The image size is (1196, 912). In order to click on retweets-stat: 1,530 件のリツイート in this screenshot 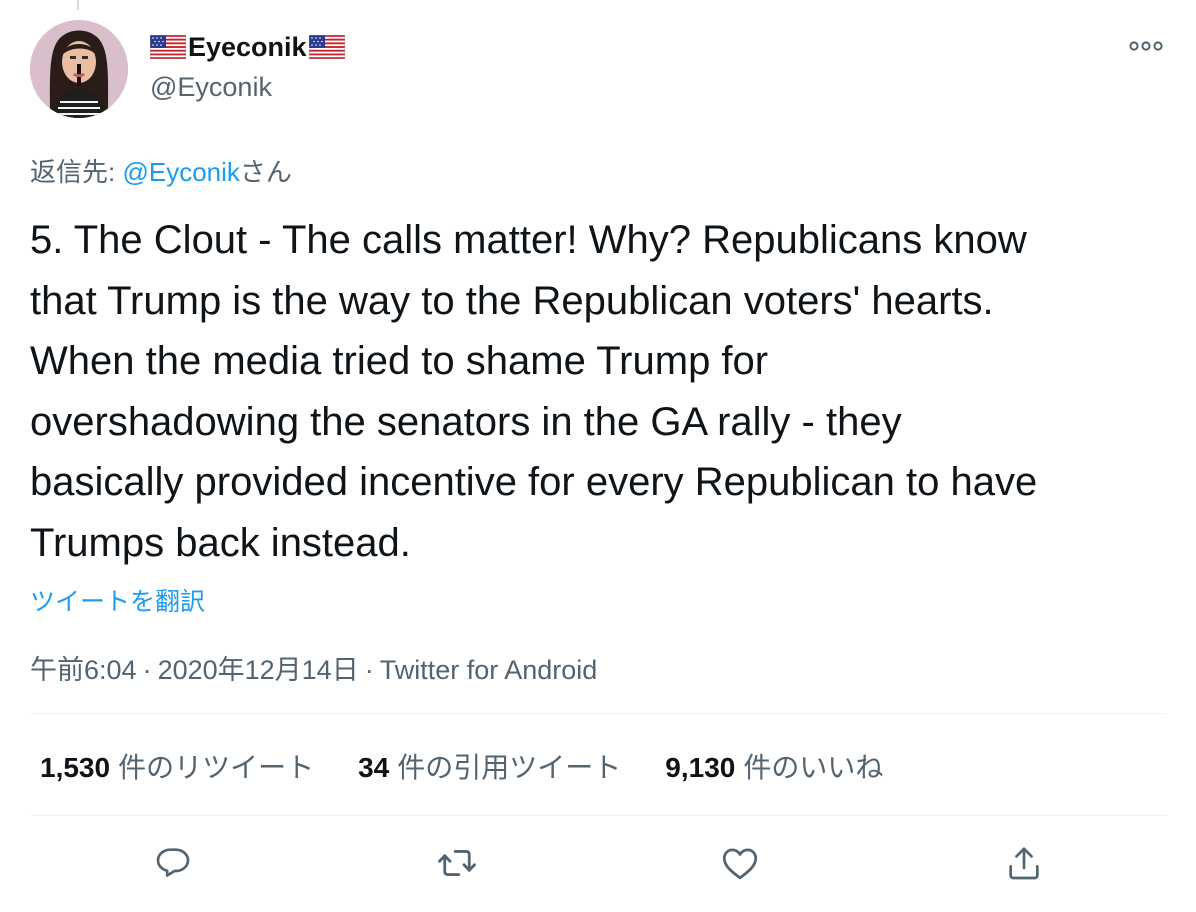, I will do `click(177, 766)`.